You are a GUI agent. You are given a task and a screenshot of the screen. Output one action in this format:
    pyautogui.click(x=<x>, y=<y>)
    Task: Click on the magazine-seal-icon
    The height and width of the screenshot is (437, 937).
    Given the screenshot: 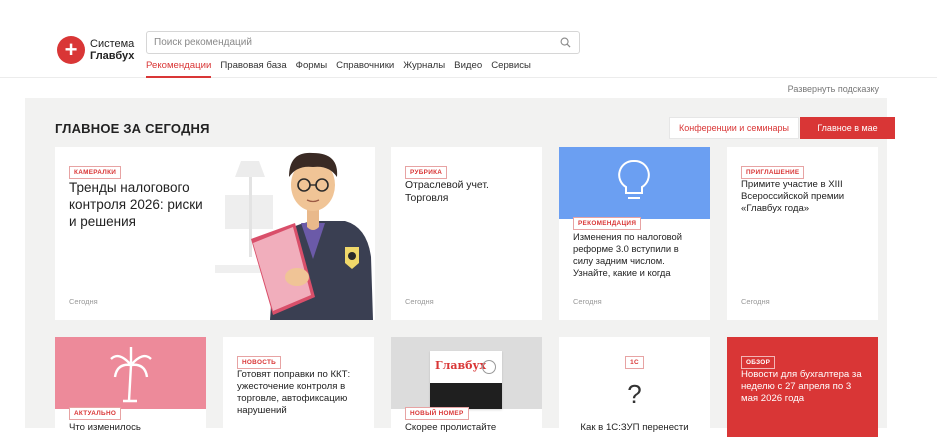 What is the action you would take?
    pyautogui.click(x=489, y=367)
    